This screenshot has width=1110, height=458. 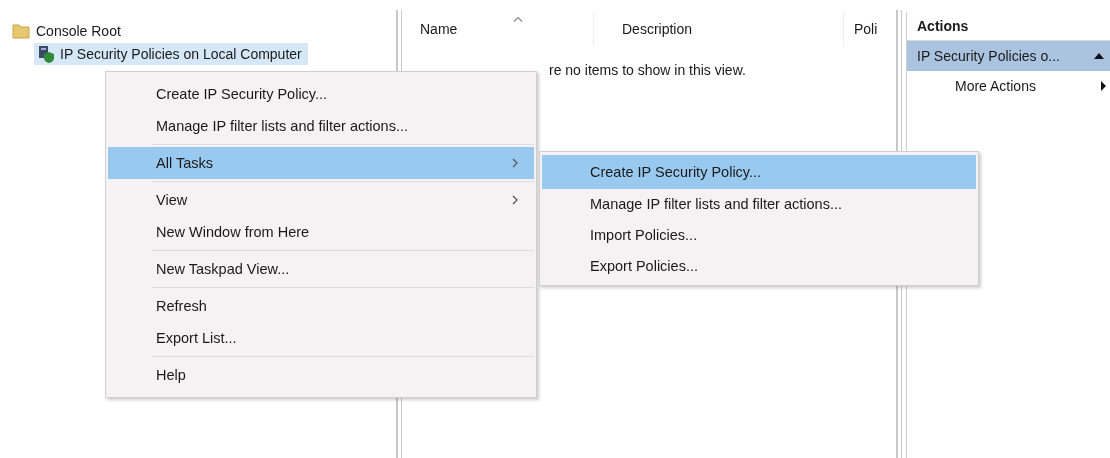 What do you see at coordinates (21, 31) in the screenshot?
I see `folder-icon` at bounding box center [21, 31].